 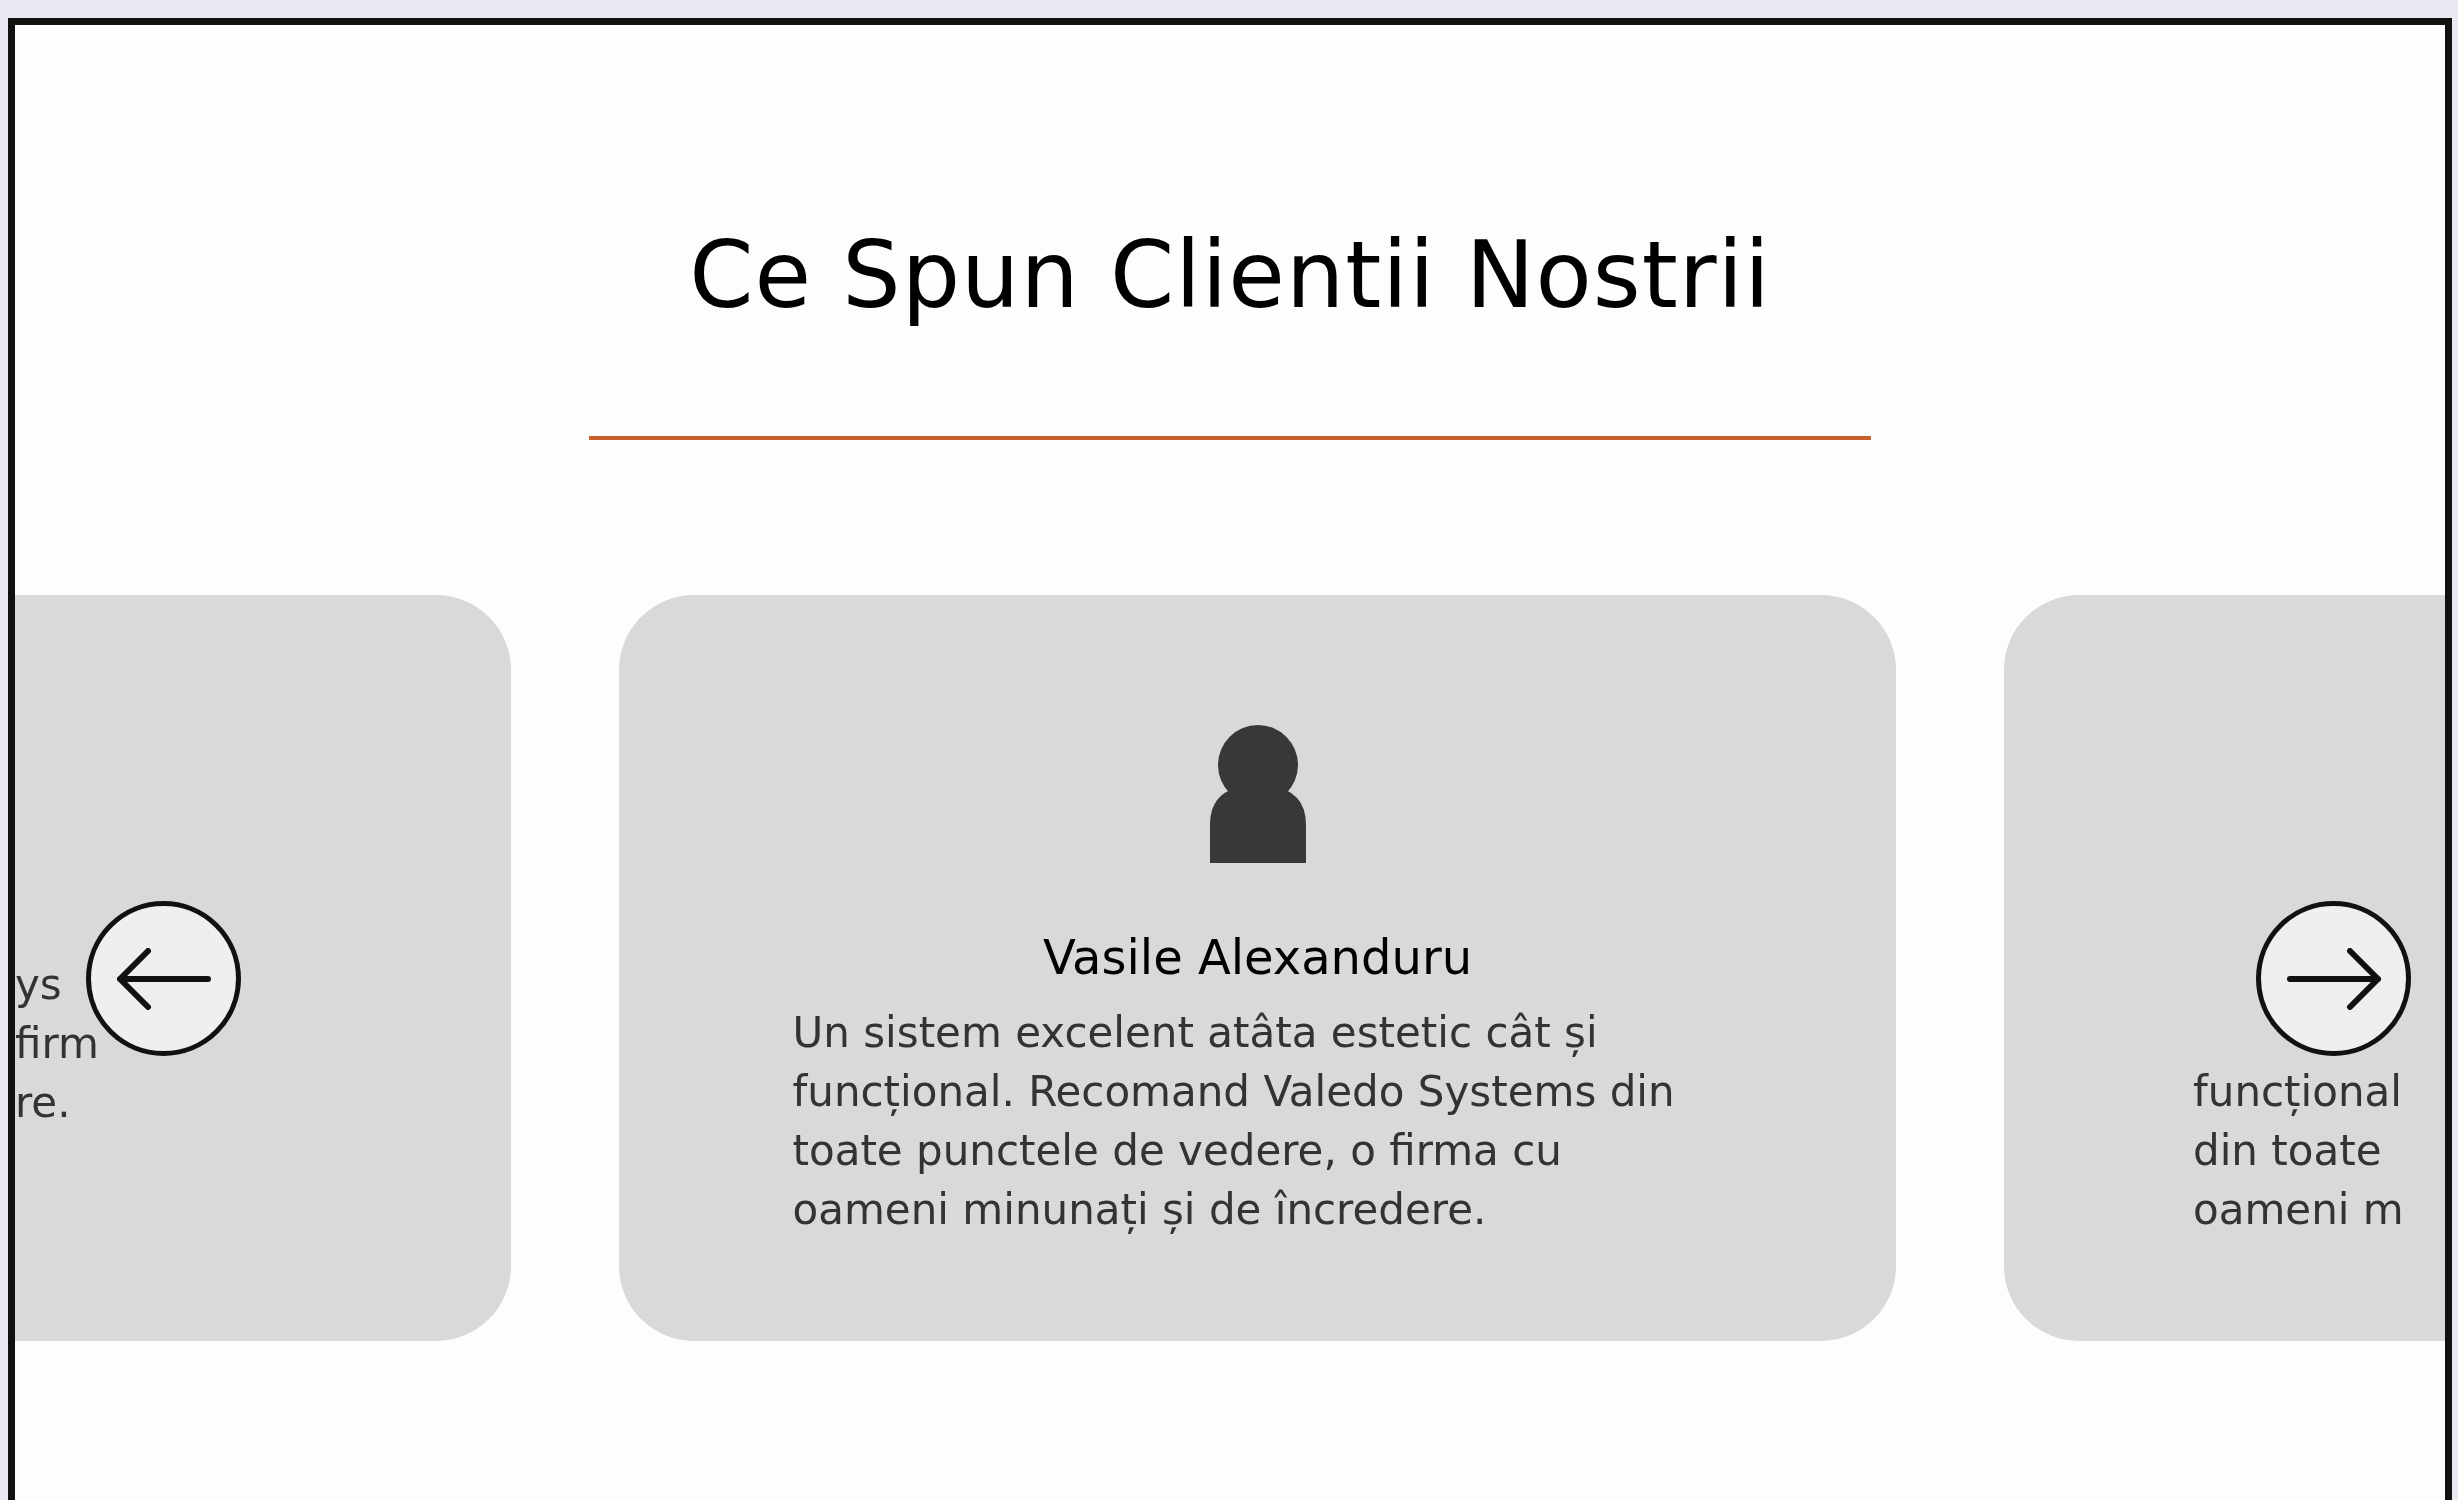 What do you see at coordinates (57, 1044) in the screenshot?
I see `testimonial-text-fragment: firm` at bounding box center [57, 1044].